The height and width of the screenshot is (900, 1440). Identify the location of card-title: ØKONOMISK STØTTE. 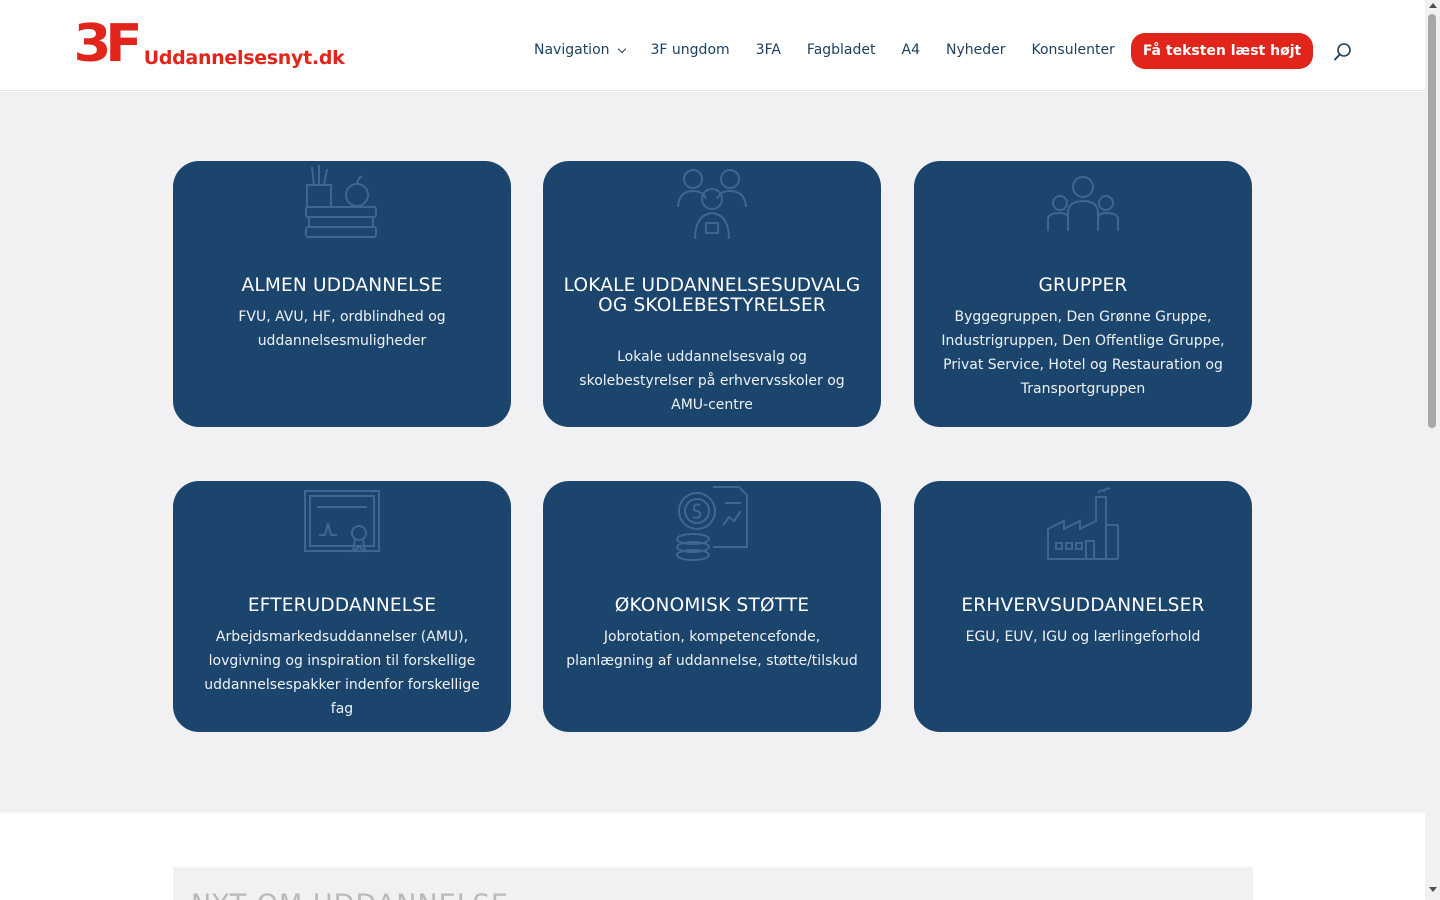
(712, 605).